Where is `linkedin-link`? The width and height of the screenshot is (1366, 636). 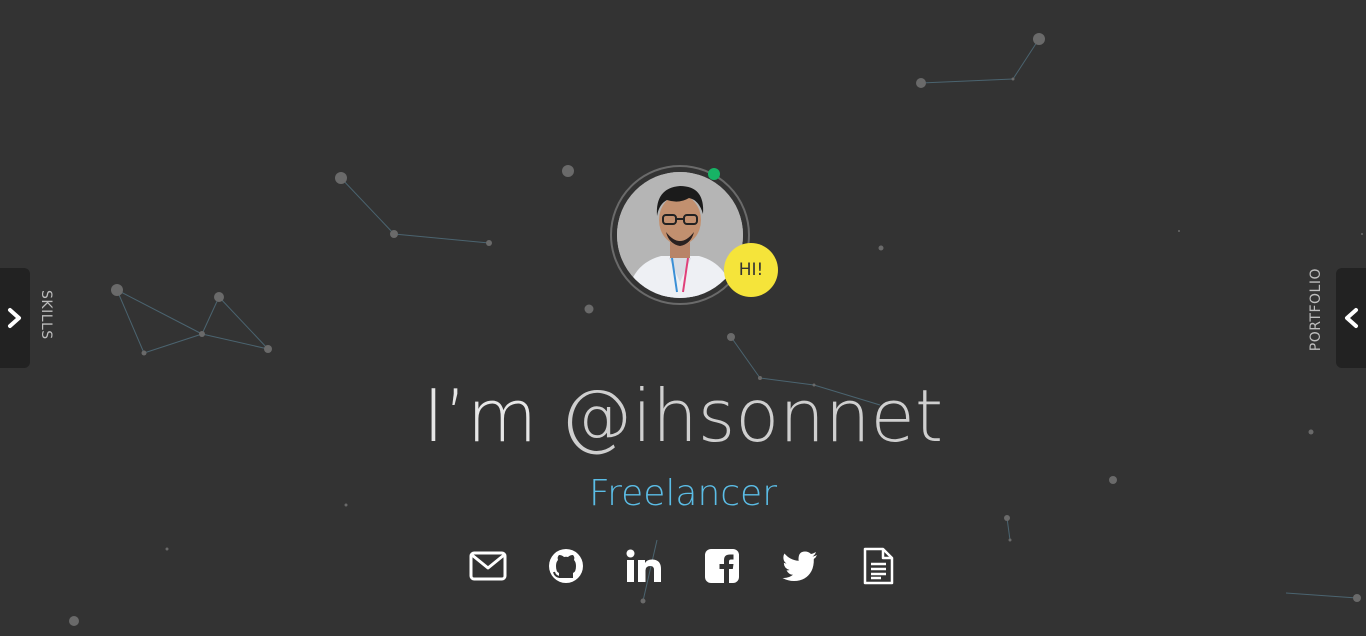 linkedin-link is located at coordinates (644, 566).